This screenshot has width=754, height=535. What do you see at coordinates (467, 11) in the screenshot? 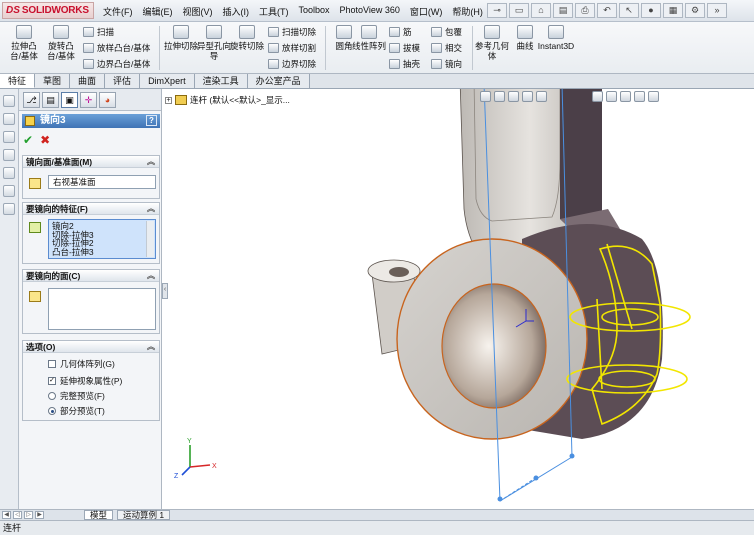
I see `menu-help: 帮助(H)` at bounding box center [467, 11].